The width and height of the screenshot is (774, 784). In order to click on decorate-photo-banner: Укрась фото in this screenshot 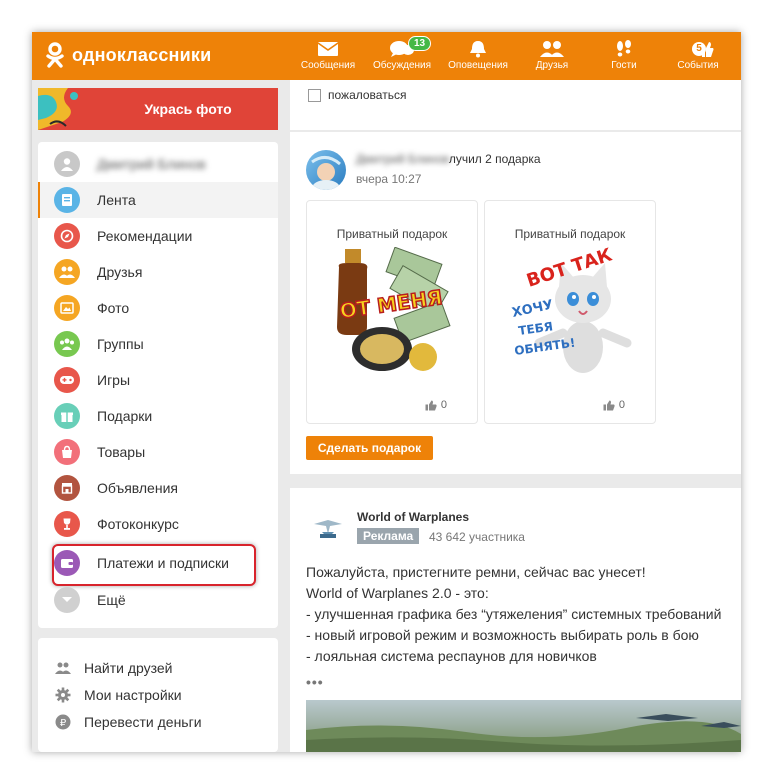, I will do `click(158, 109)`.